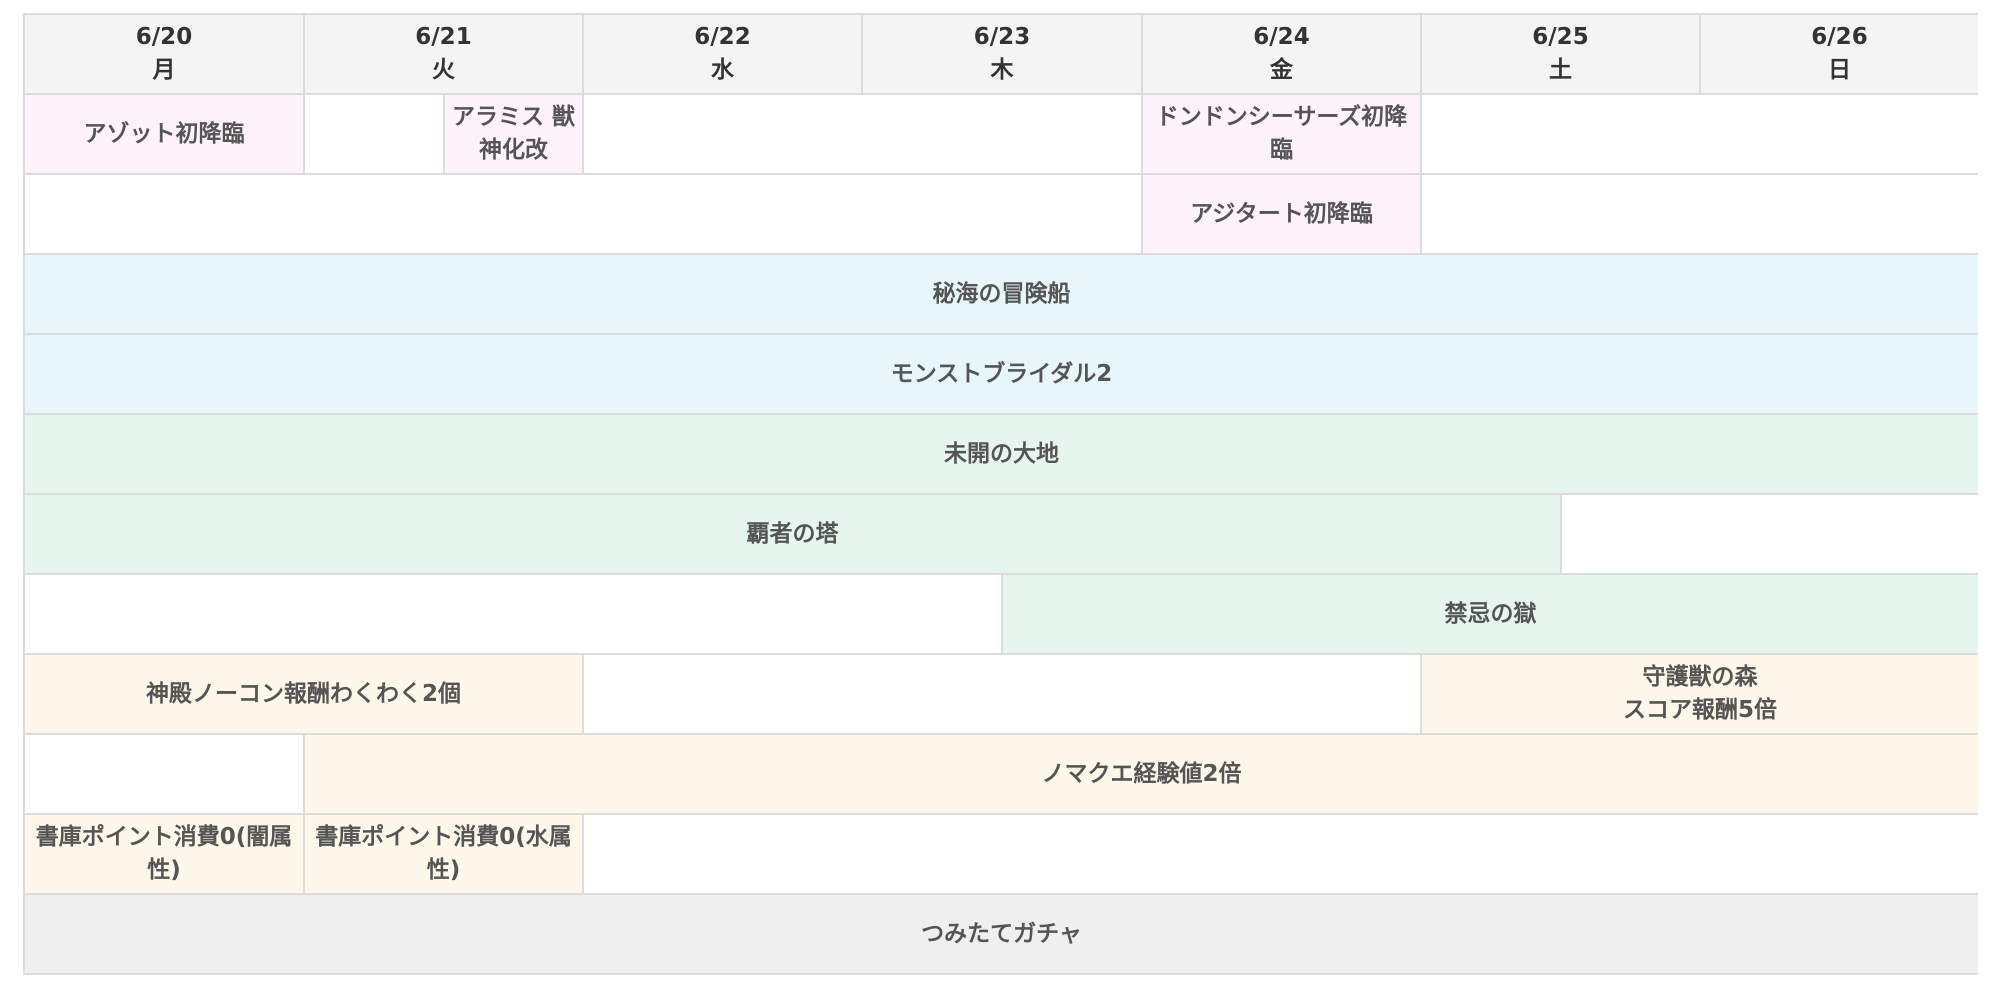 This screenshot has width=1996, height=988. I want to click on event-nomakue: ノマクエ経験値2倍, so click(1141, 775).